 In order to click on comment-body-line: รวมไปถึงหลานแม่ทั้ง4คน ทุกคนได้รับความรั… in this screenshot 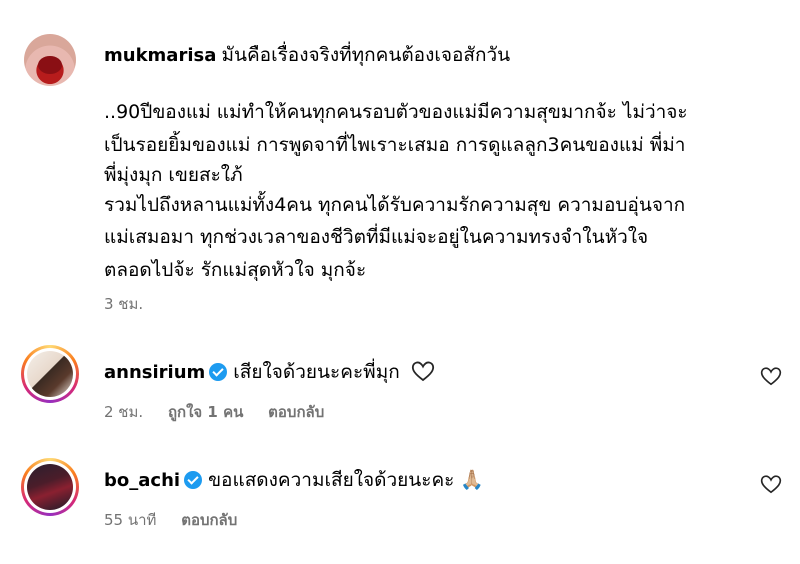, I will do `click(395, 205)`.